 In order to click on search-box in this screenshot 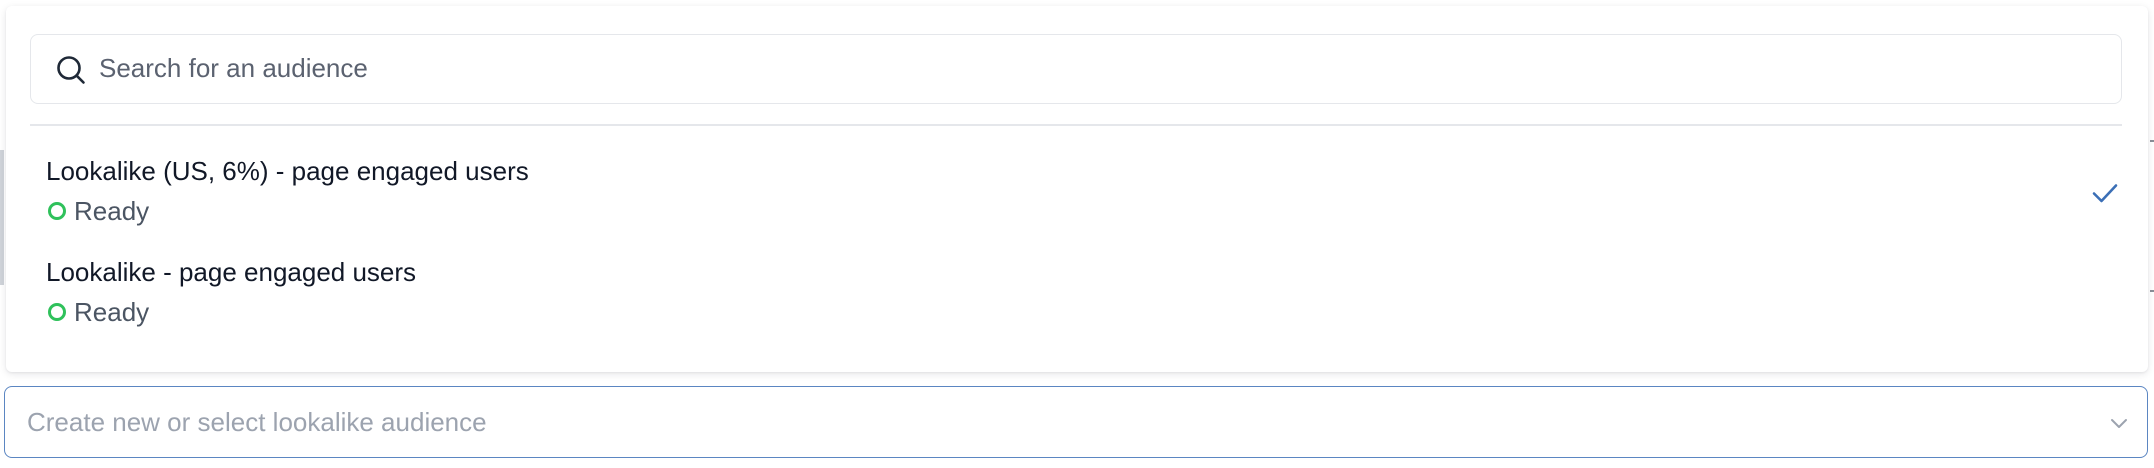, I will do `click(1076, 69)`.